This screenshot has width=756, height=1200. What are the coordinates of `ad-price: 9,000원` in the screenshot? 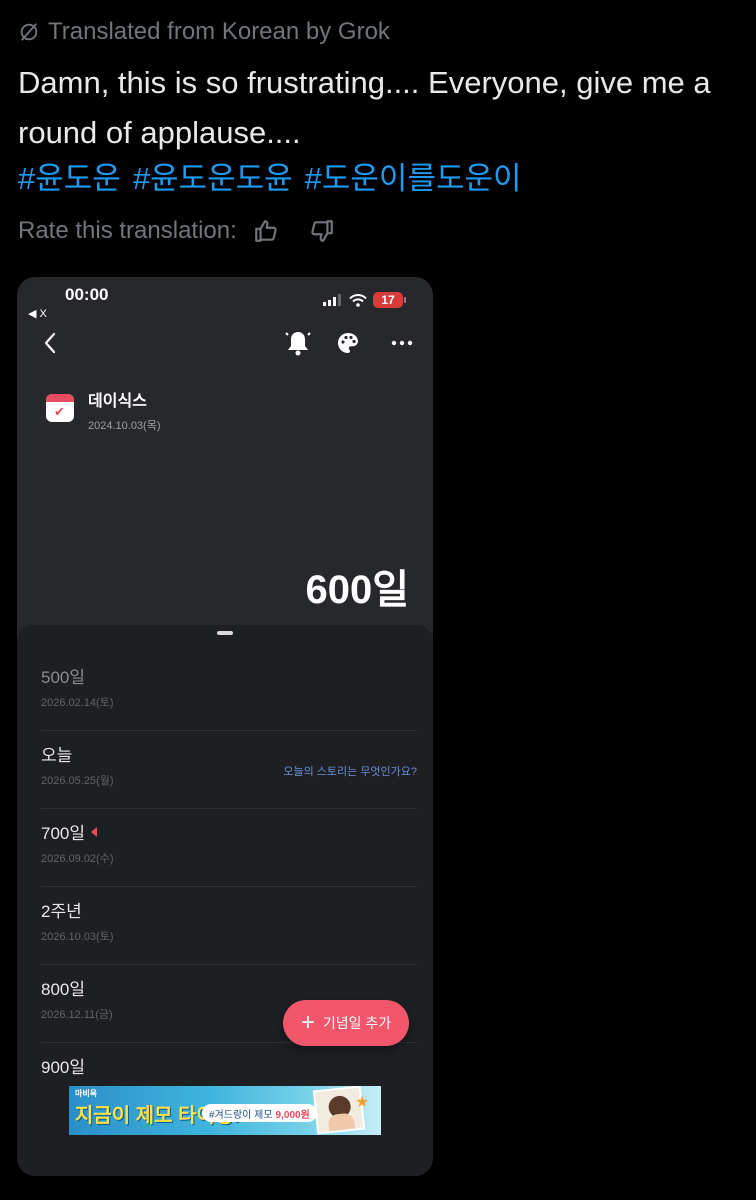 It's located at (292, 1115).